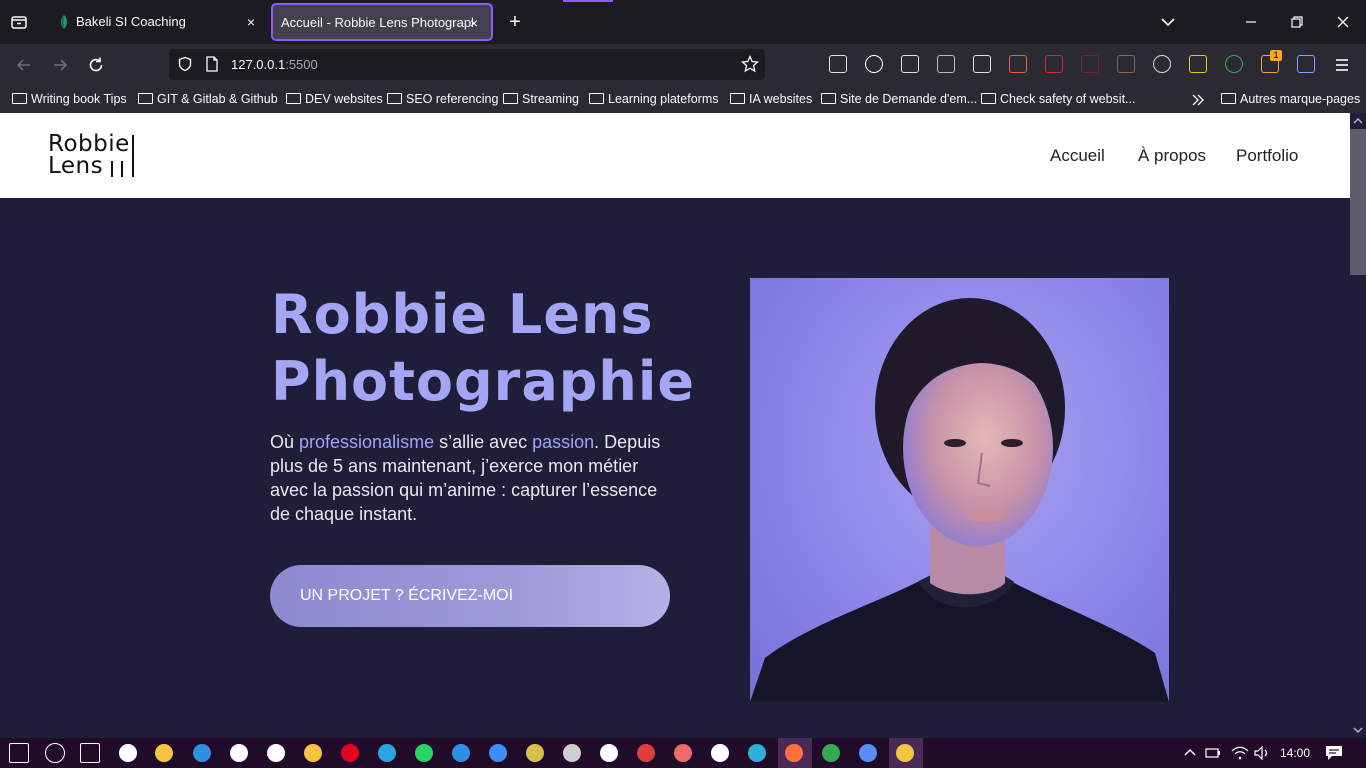  Describe the element at coordinates (1358, 202) in the screenshot. I see `scroll-thumb` at that location.